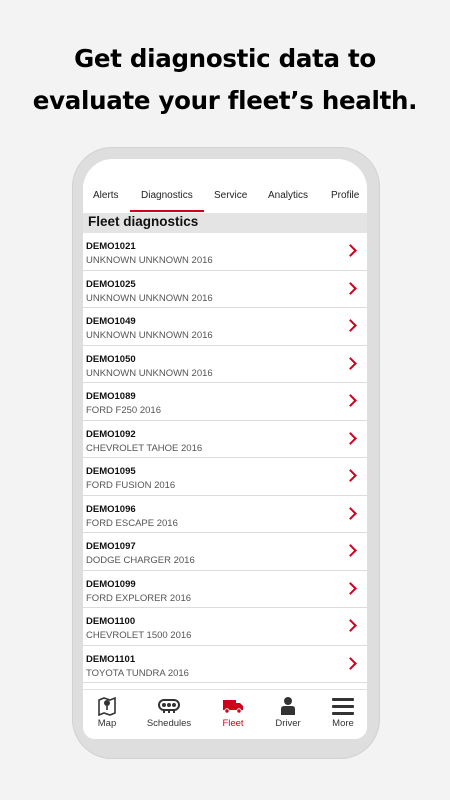  What do you see at coordinates (225, 552) in the screenshot?
I see `vehicle-row: DEMO1097 DODGE CHARGER 2016` at bounding box center [225, 552].